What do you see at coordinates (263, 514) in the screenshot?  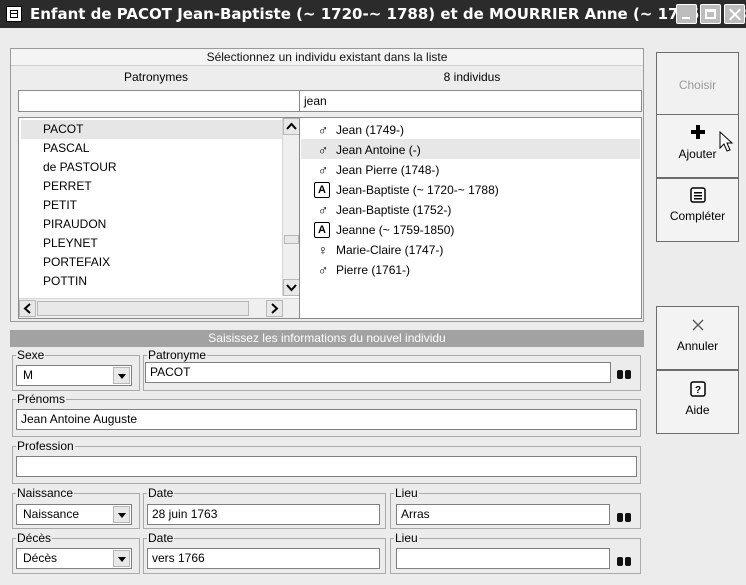 I see `naissance-date-field: 28 juin 1763` at bounding box center [263, 514].